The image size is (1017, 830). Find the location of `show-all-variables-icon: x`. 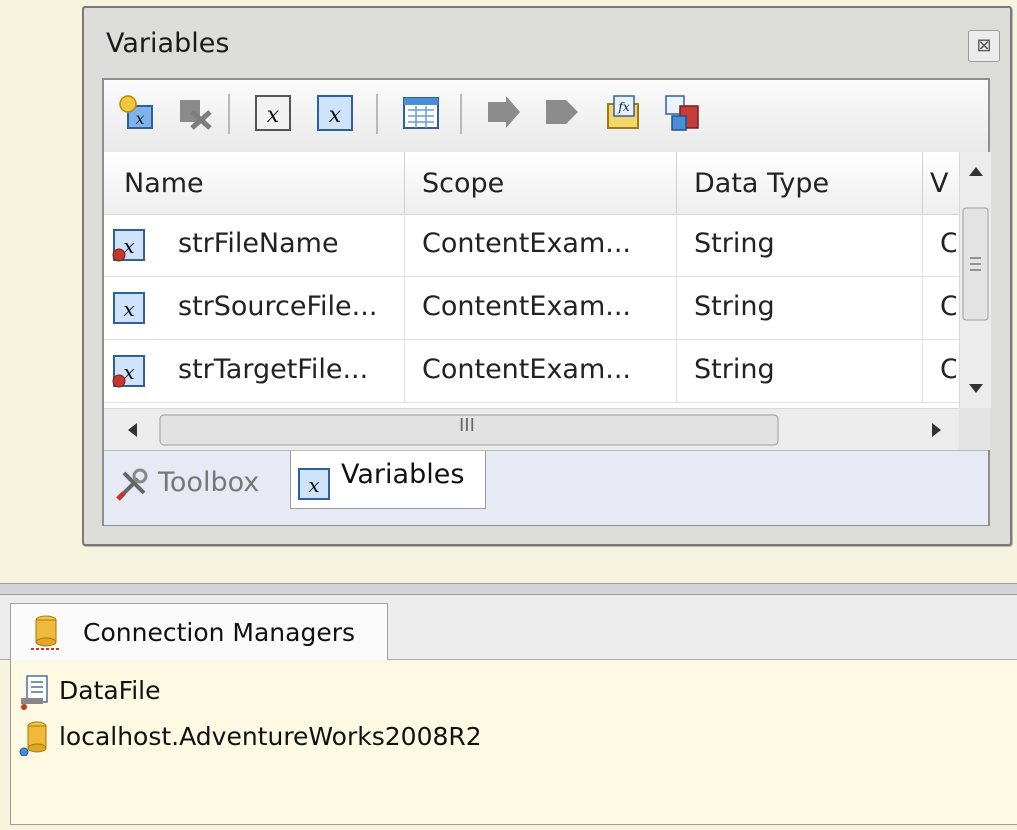

show-all-variables-icon: x is located at coordinates (335, 113).